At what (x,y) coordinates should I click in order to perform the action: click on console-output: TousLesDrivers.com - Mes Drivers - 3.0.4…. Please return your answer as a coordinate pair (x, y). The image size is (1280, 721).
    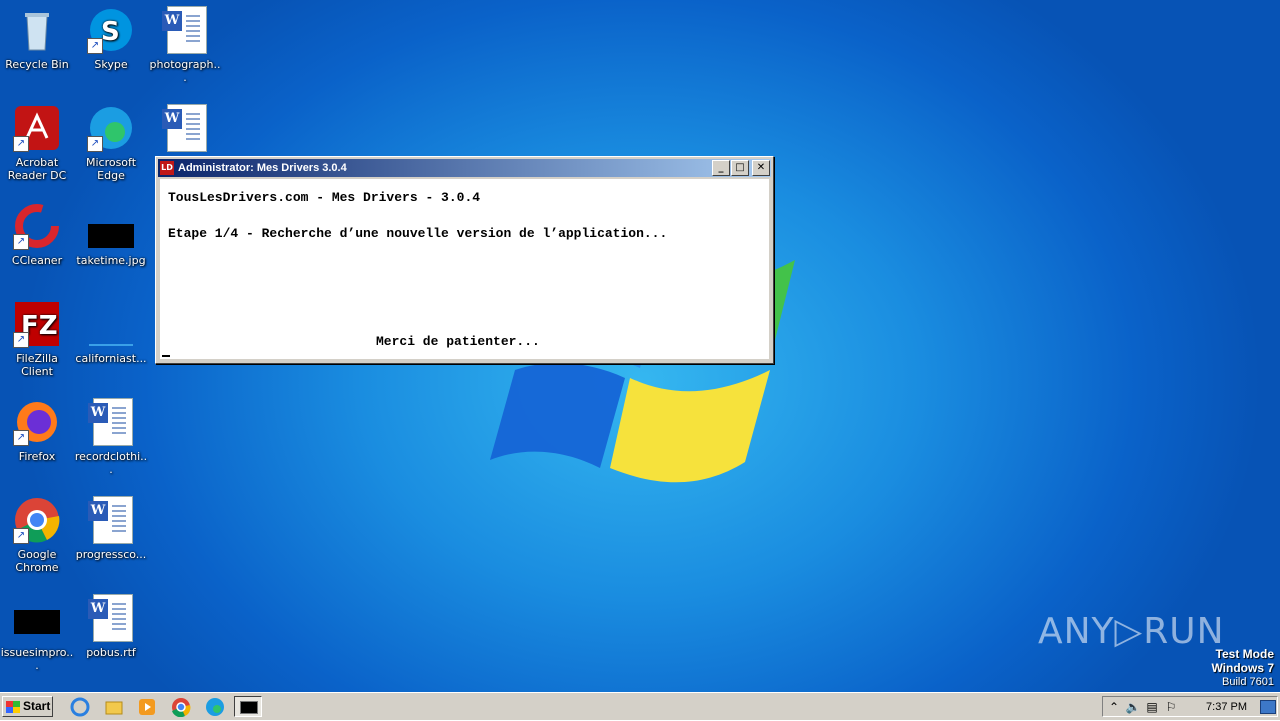
    Looking at the image, I should click on (464, 269).